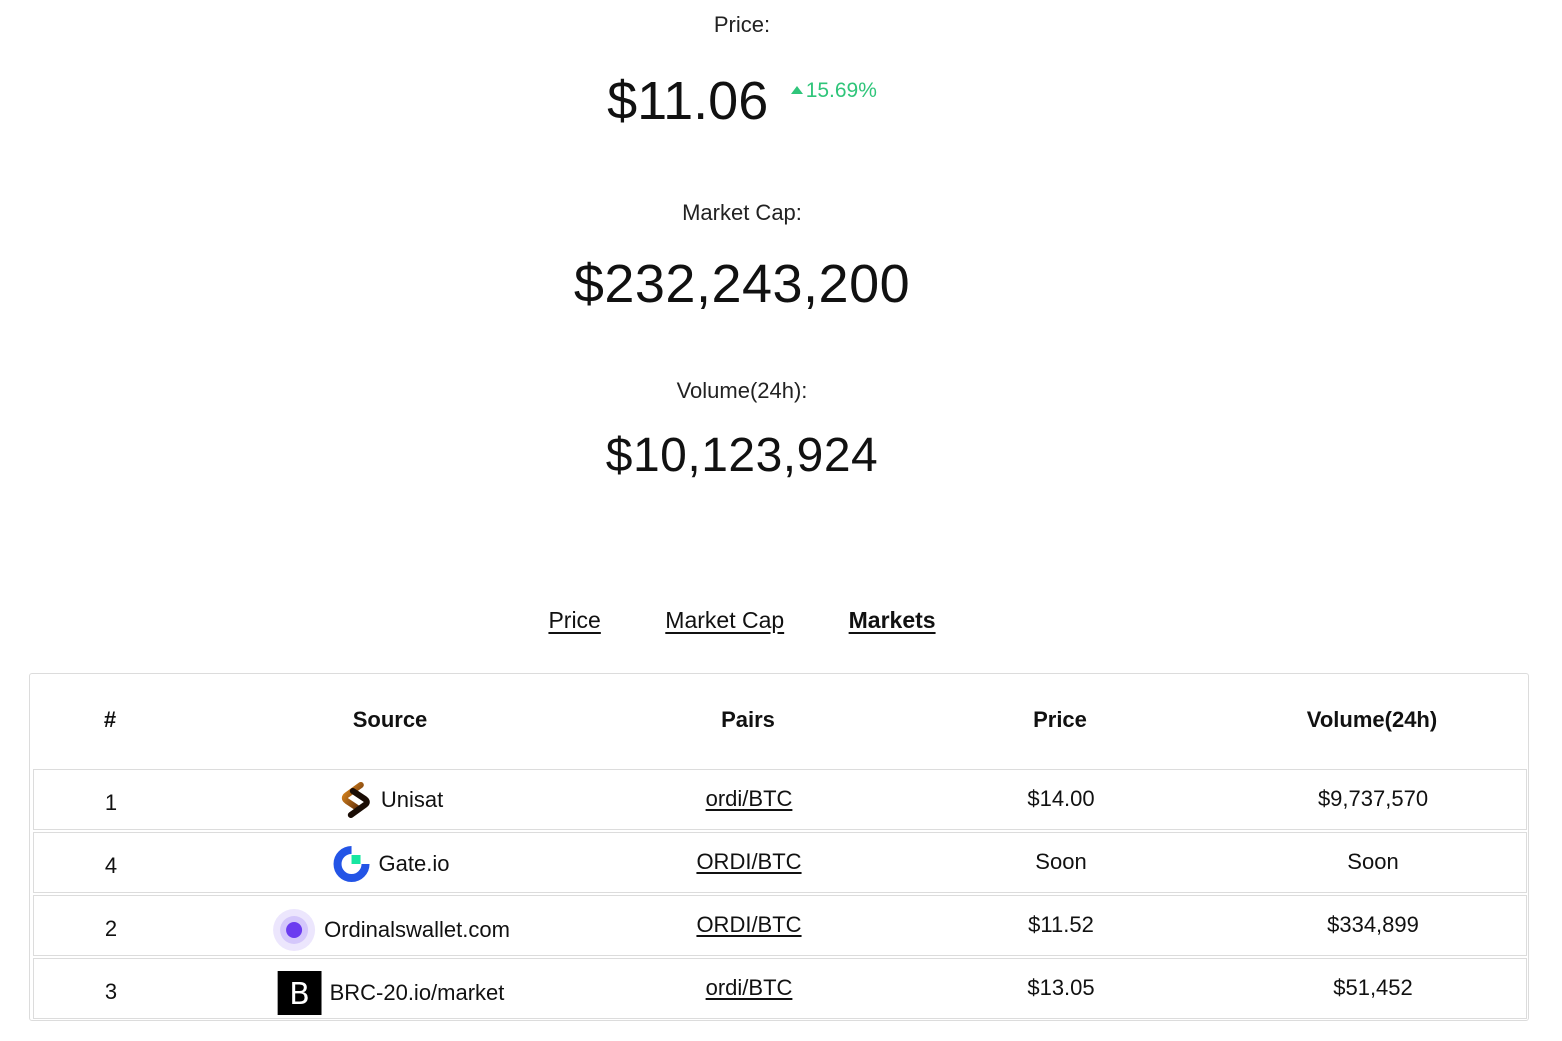 The width and height of the screenshot is (1562, 1041). I want to click on source-name: Gate.io, so click(414, 863).